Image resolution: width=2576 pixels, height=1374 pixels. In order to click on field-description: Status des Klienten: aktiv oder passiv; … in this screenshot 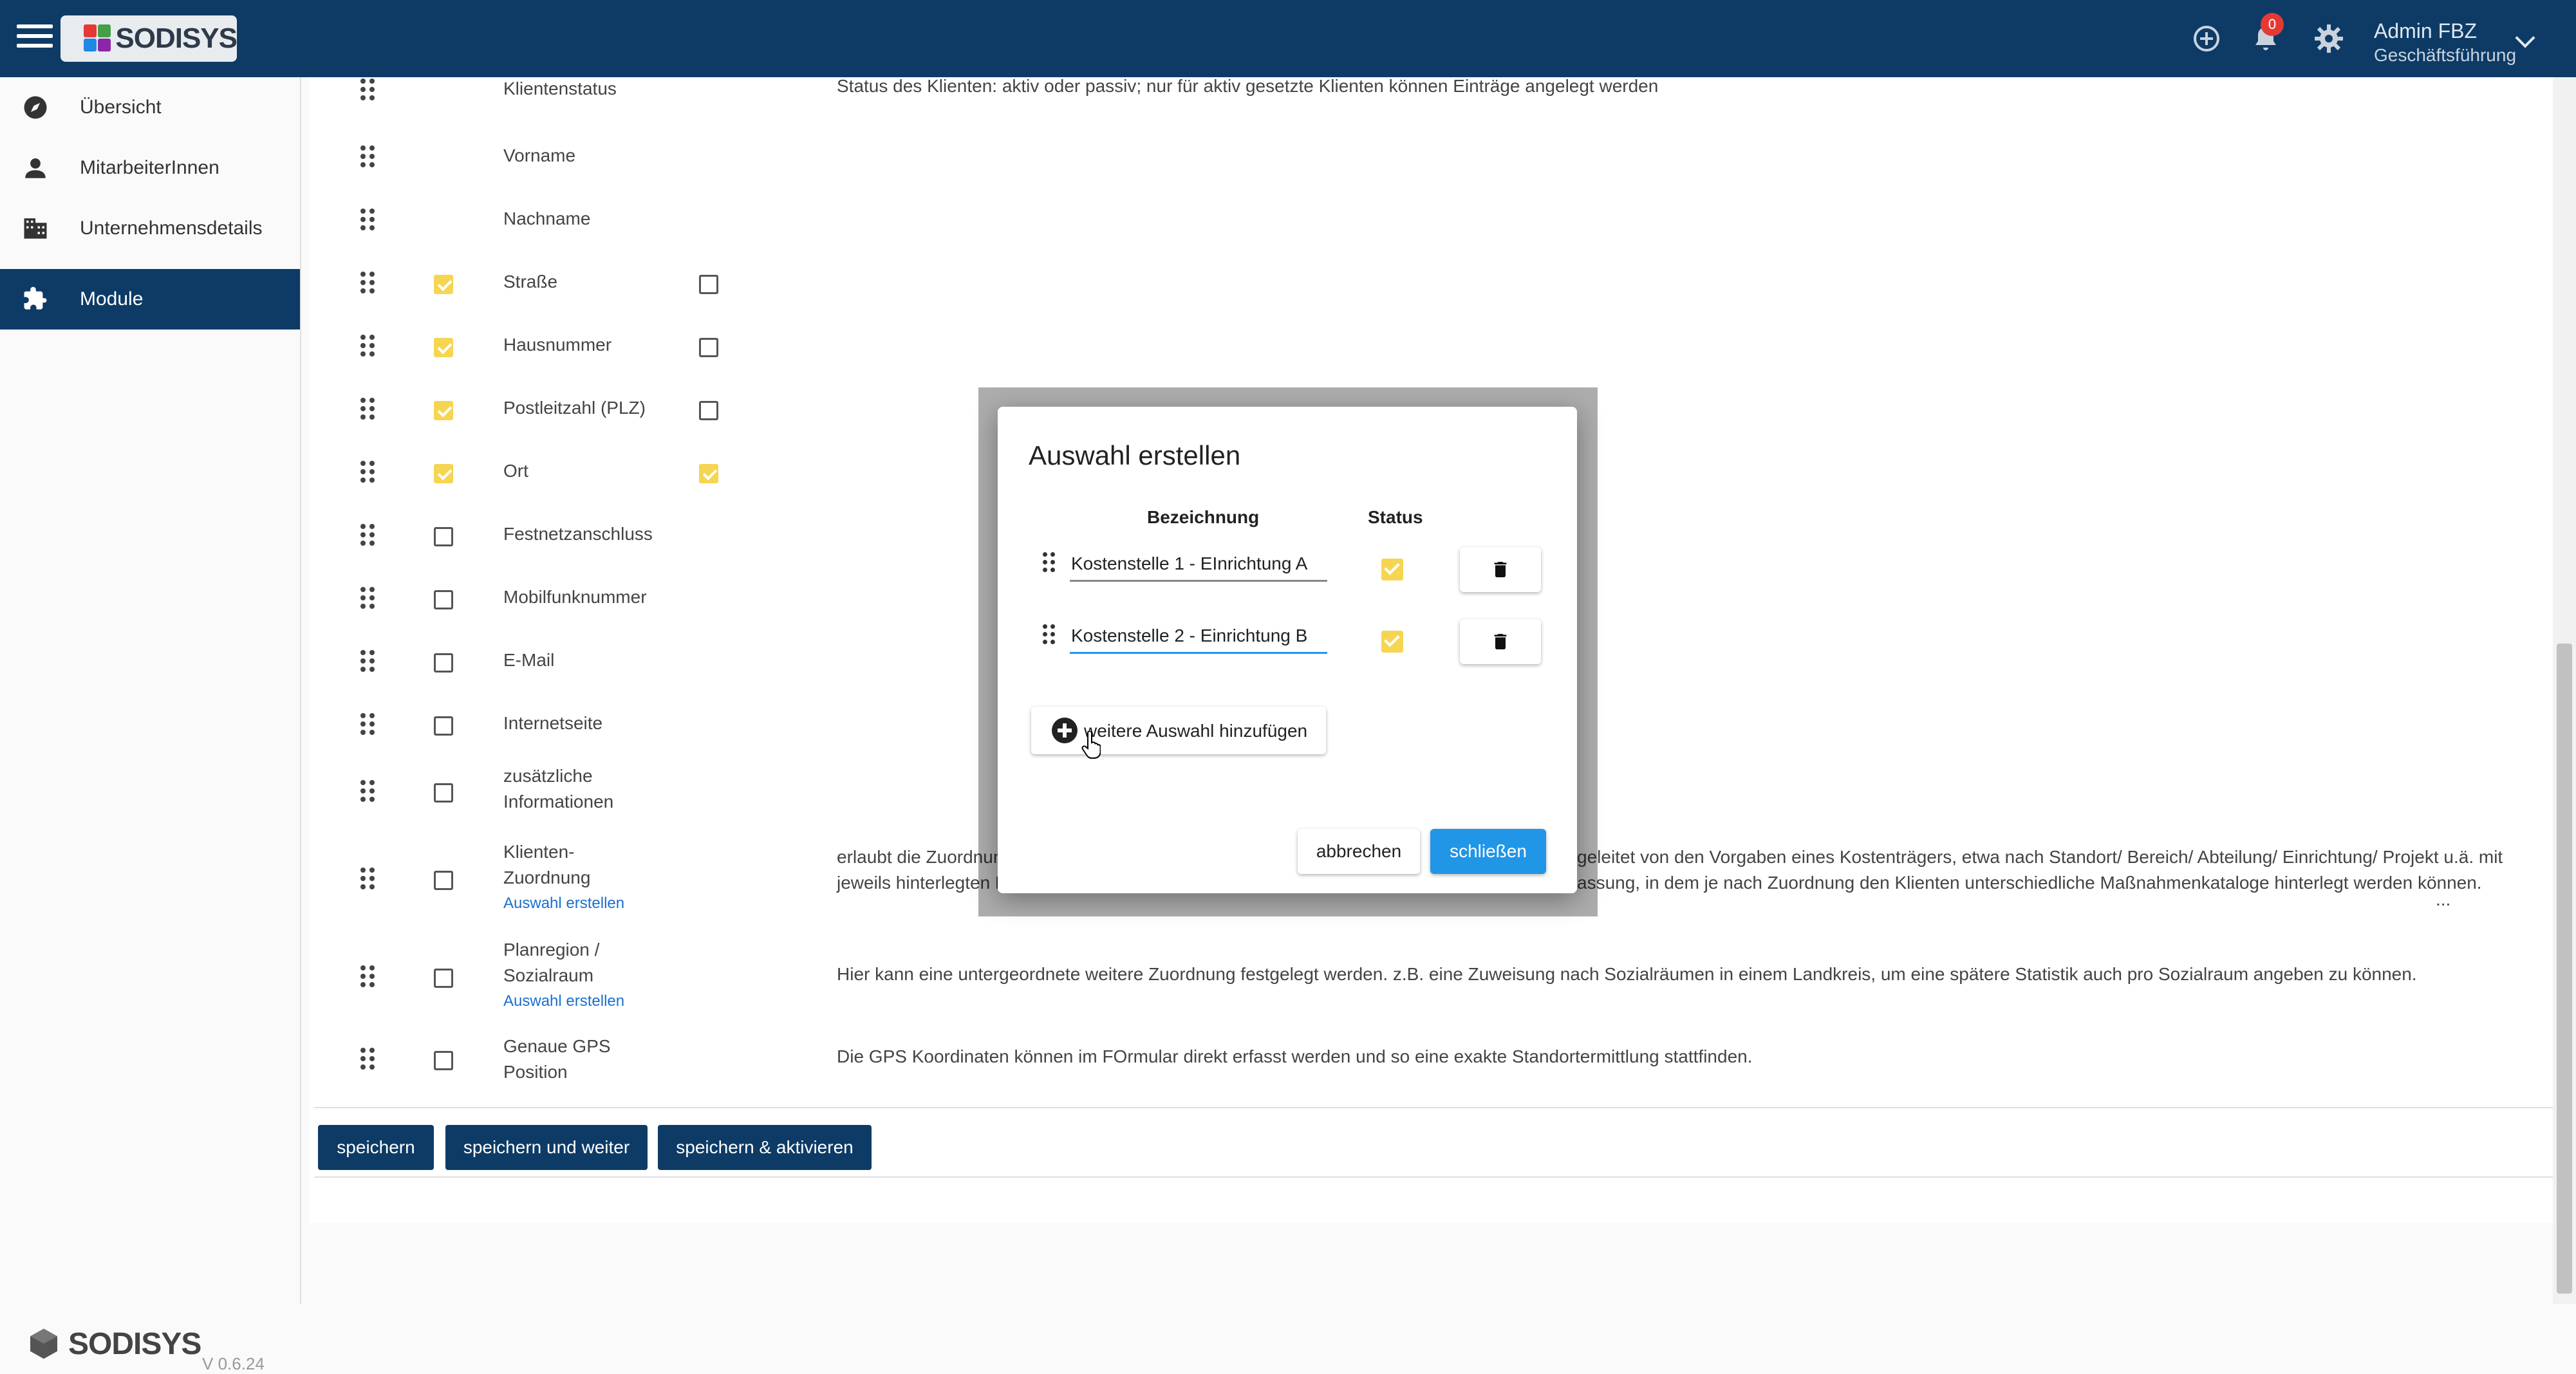, I will do `click(1248, 86)`.